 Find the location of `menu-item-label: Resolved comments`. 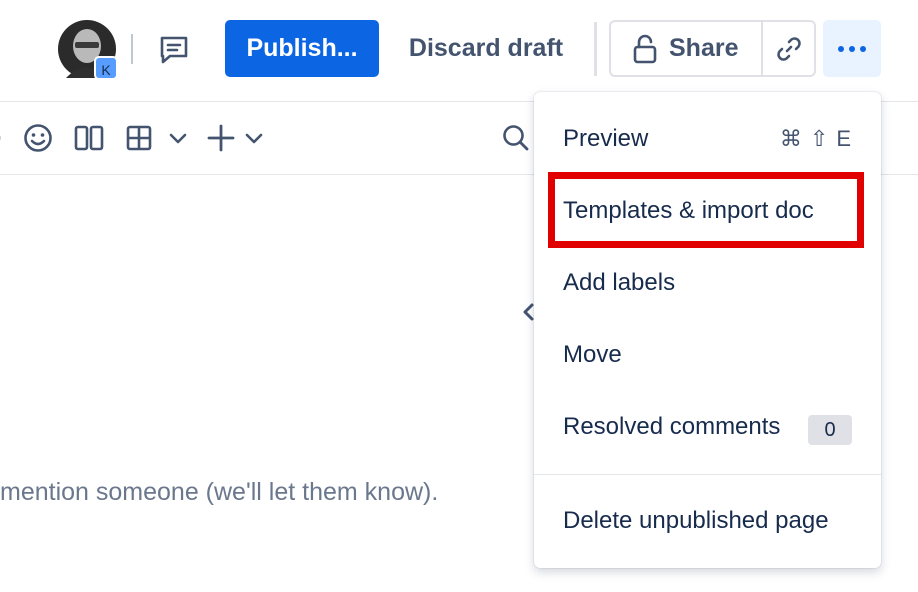

menu-item-label: Resolved comments is located at coordinates (672, 426).